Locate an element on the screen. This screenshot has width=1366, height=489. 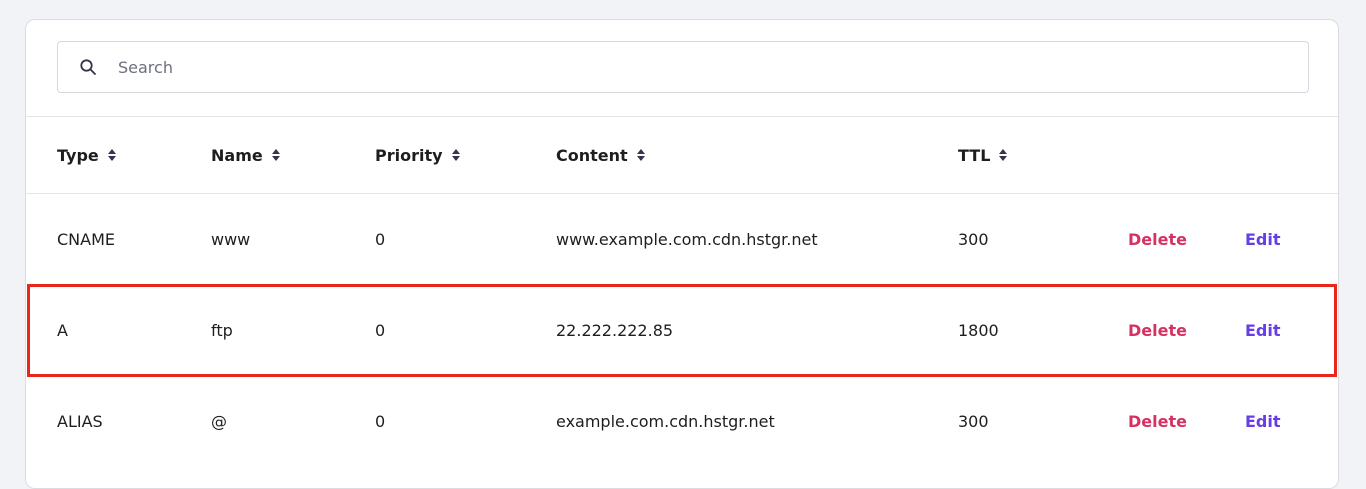
column-header-ttl: TTL is located at coordinates (983, 155).